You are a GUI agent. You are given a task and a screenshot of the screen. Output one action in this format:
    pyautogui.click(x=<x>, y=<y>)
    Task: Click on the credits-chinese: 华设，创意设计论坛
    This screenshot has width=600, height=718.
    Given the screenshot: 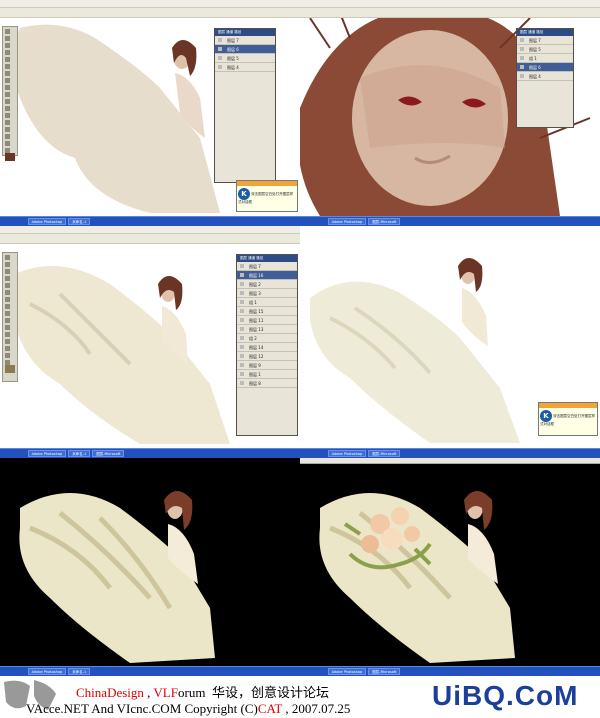 What is the action you would take?
    pyautogui.click(x=270, y=692)
    